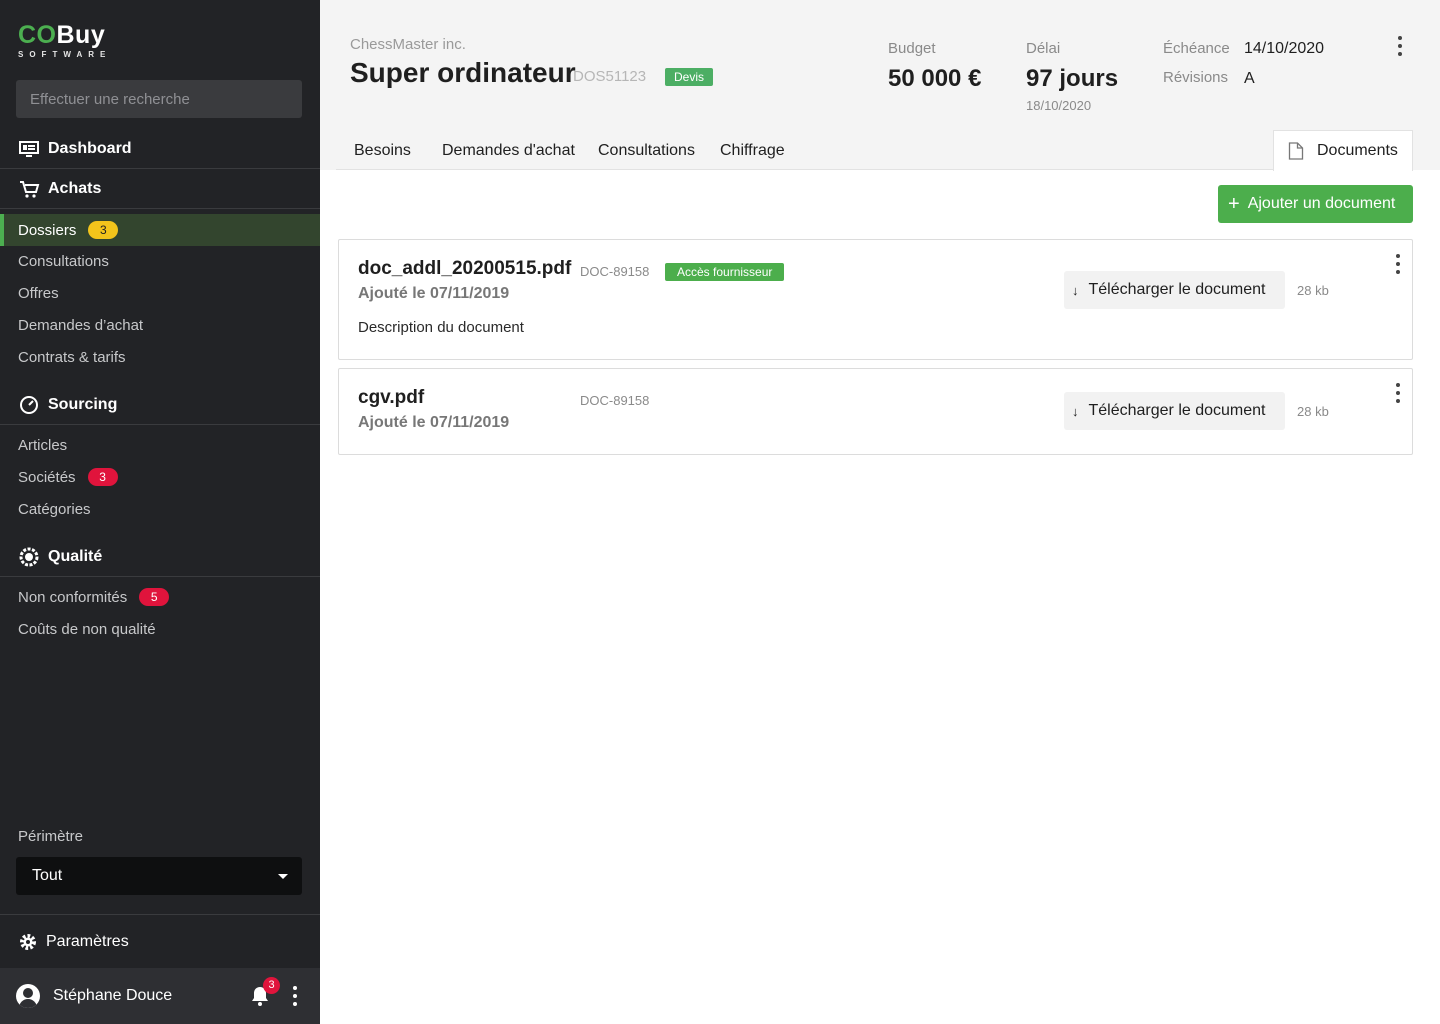  What do you see at coordinates (83, 404) in the screenshot?
I see `sourcing-label: Sourcing` at bounding box center [83, 404].